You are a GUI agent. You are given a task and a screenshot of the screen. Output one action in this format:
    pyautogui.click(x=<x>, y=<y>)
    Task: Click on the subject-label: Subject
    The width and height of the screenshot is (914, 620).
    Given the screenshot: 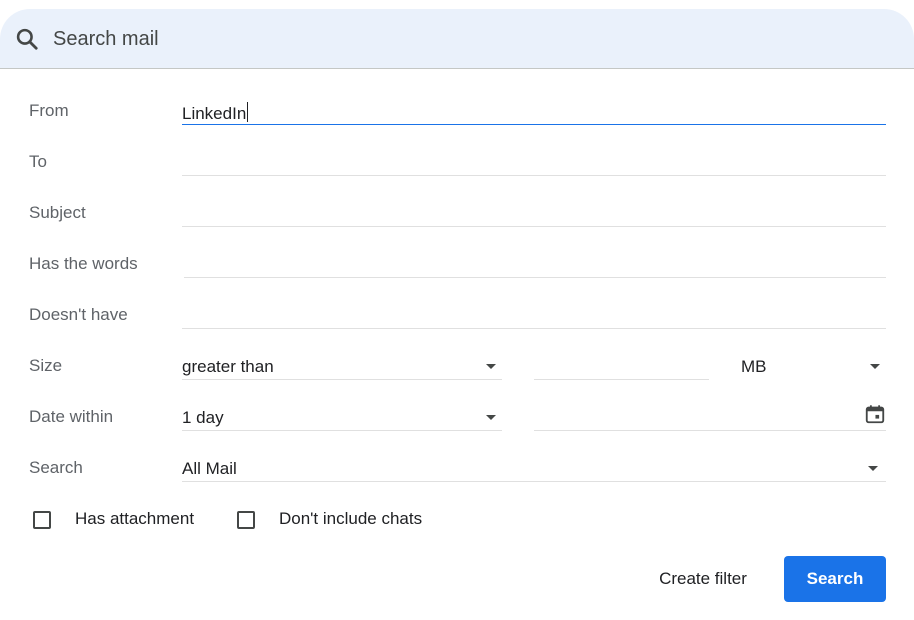 What is the action you would take?
    pyautogui.click(x=57, y=212)
    